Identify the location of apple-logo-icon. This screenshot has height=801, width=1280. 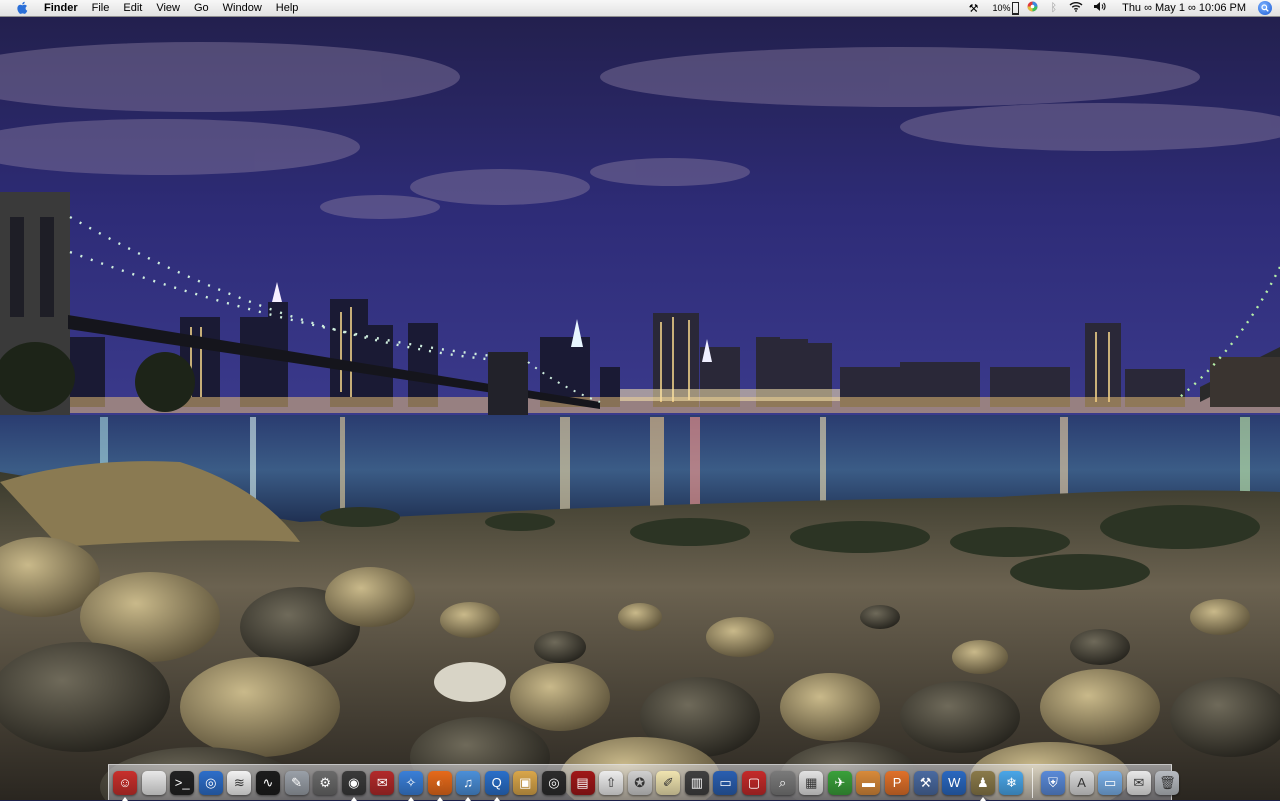
(22, 8).